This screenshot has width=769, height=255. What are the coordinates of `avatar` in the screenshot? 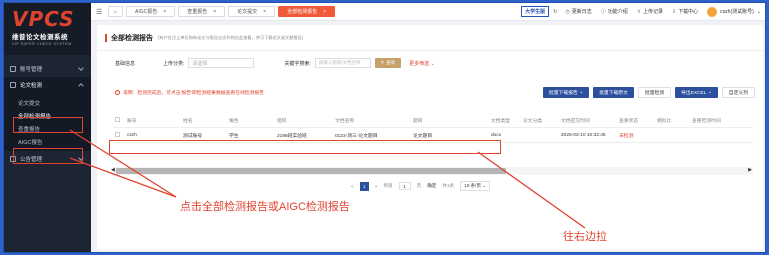 It's located at (712, 11).